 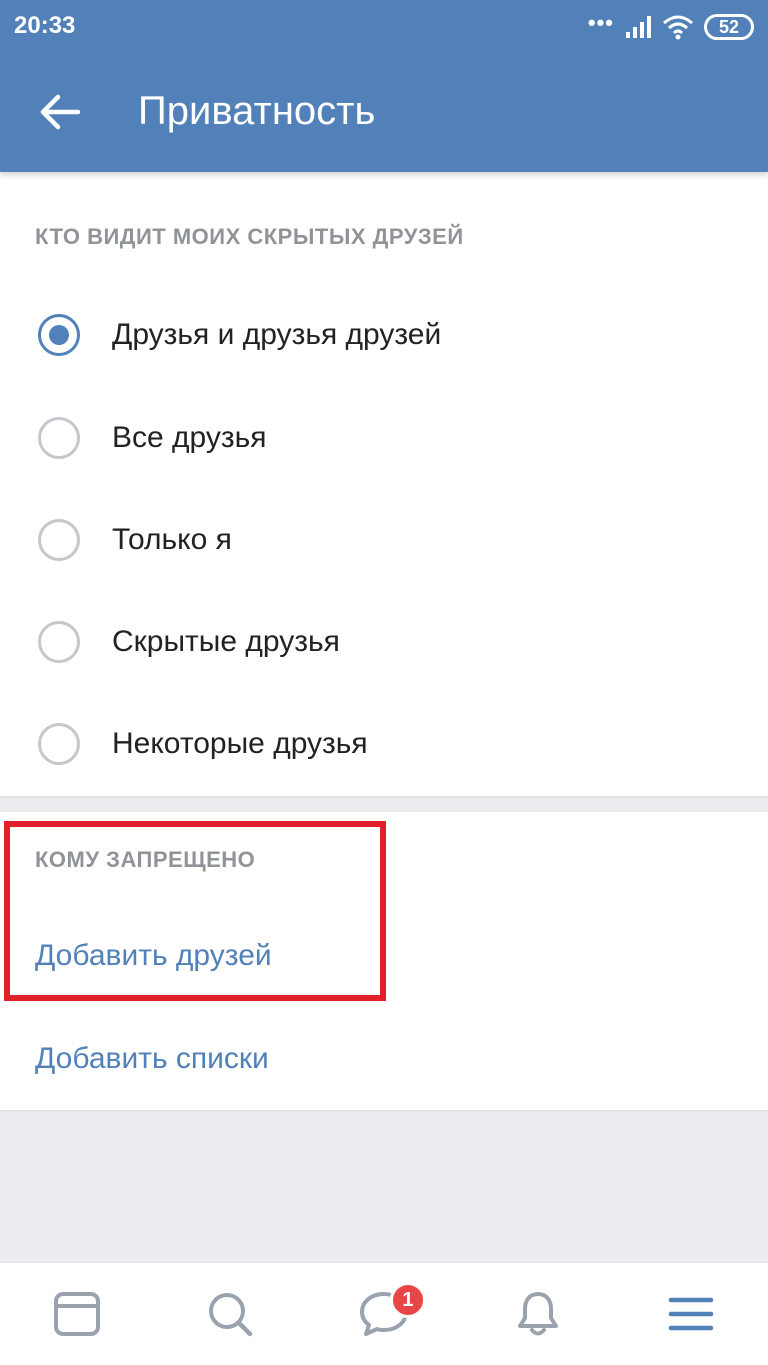 What do you see at coordinates (145, 859) in the screenshot?
I see `section-header-forbidden: КОМУ ЗАПРЕЩЕНО` at bounding box center [145, 859].